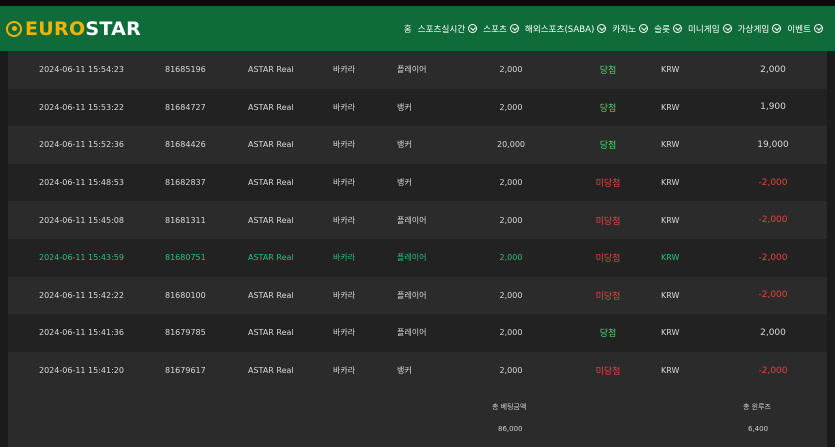  I want to click on bet-id: 81684426, so click(185, 145).